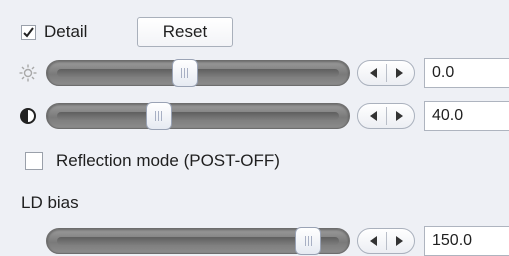 The height and width of the screenshot is (256, 509). Describe the element at coordinates (158, 116) in the screenshot. I see `contrast-slider-thumb` at that location.